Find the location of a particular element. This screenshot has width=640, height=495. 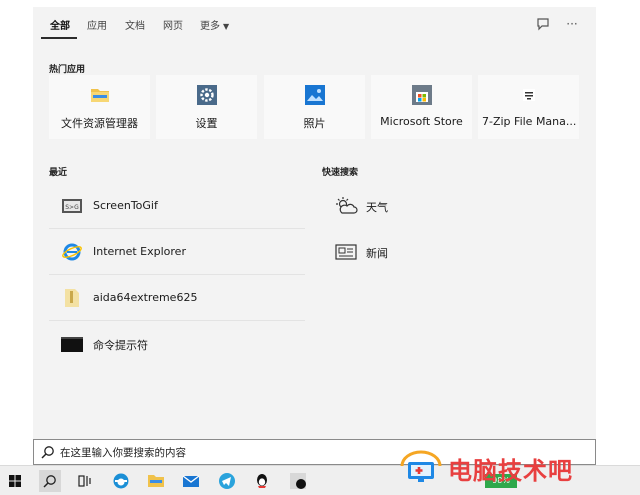

tile-photos: 照片 is located at coordinates (314, 107).